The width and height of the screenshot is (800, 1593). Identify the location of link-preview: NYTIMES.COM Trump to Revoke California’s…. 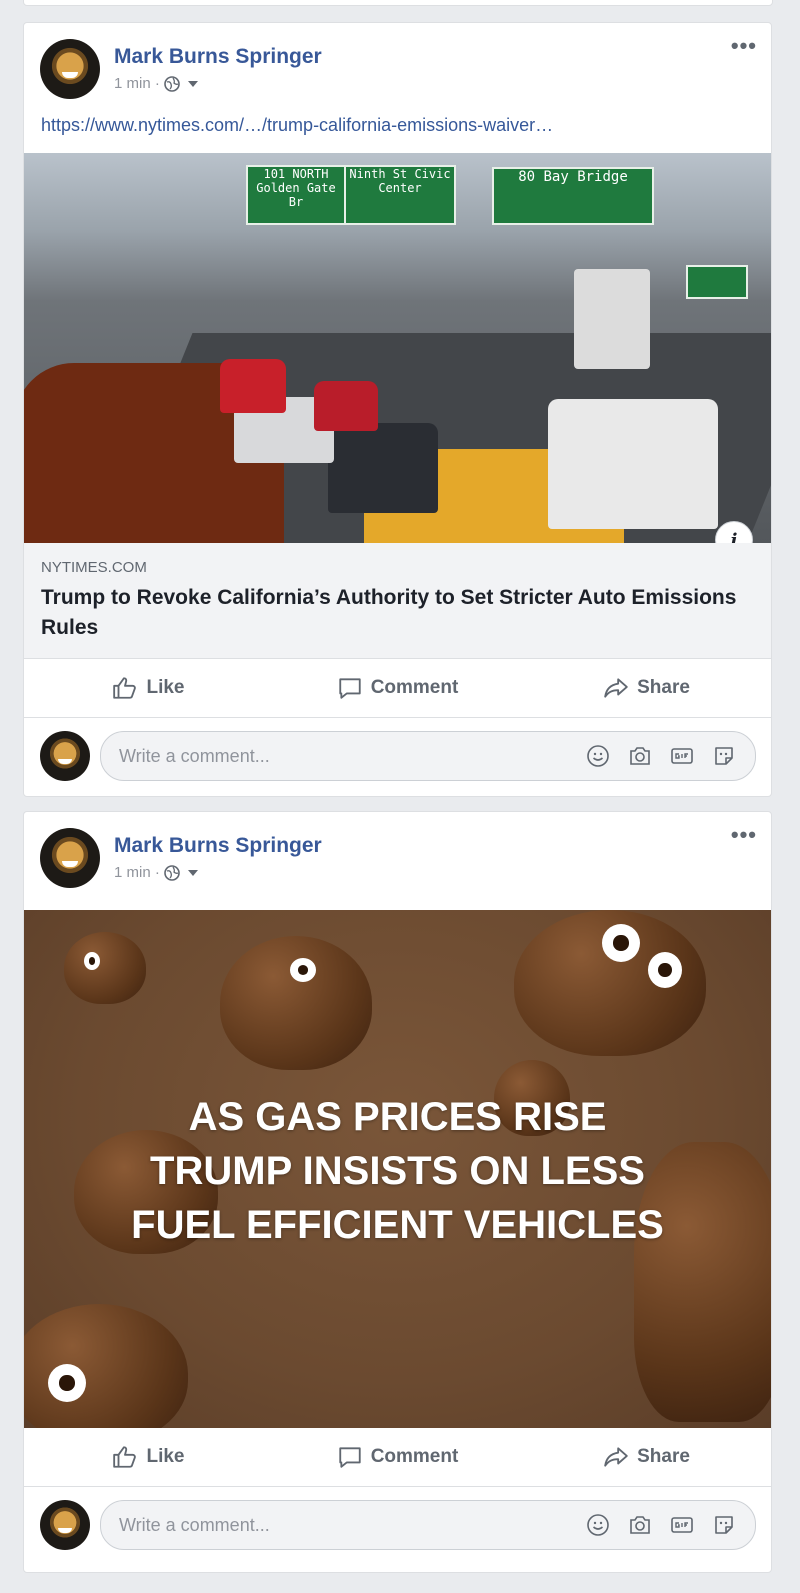
(397, 601).